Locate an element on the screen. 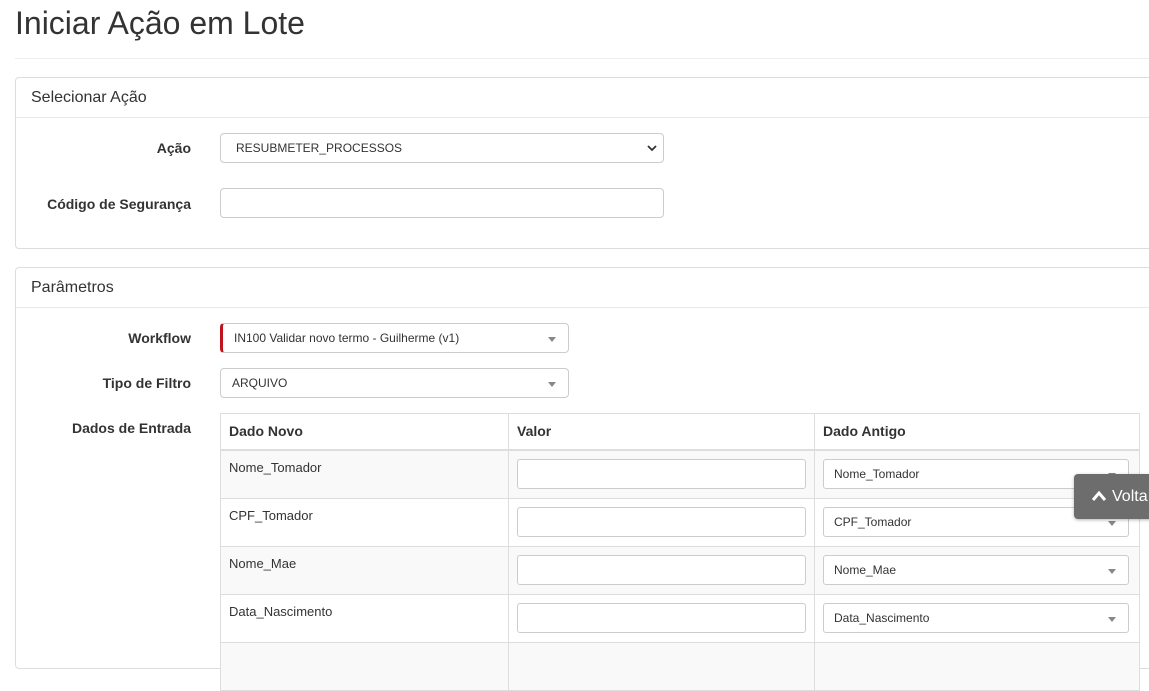 This screenshot has height=691, width=1149. security-code-label: Código de Segurança is located at coordinates (119, 204).